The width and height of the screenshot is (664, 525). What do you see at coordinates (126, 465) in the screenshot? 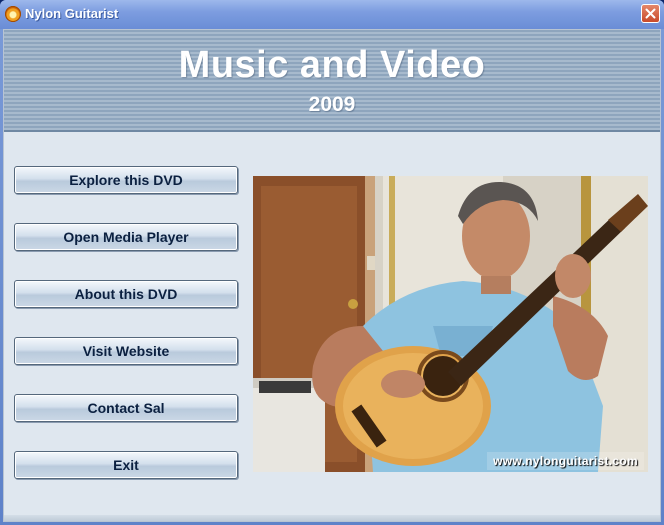
I see `exit-button: Exit` at bounding box center [126, 465].